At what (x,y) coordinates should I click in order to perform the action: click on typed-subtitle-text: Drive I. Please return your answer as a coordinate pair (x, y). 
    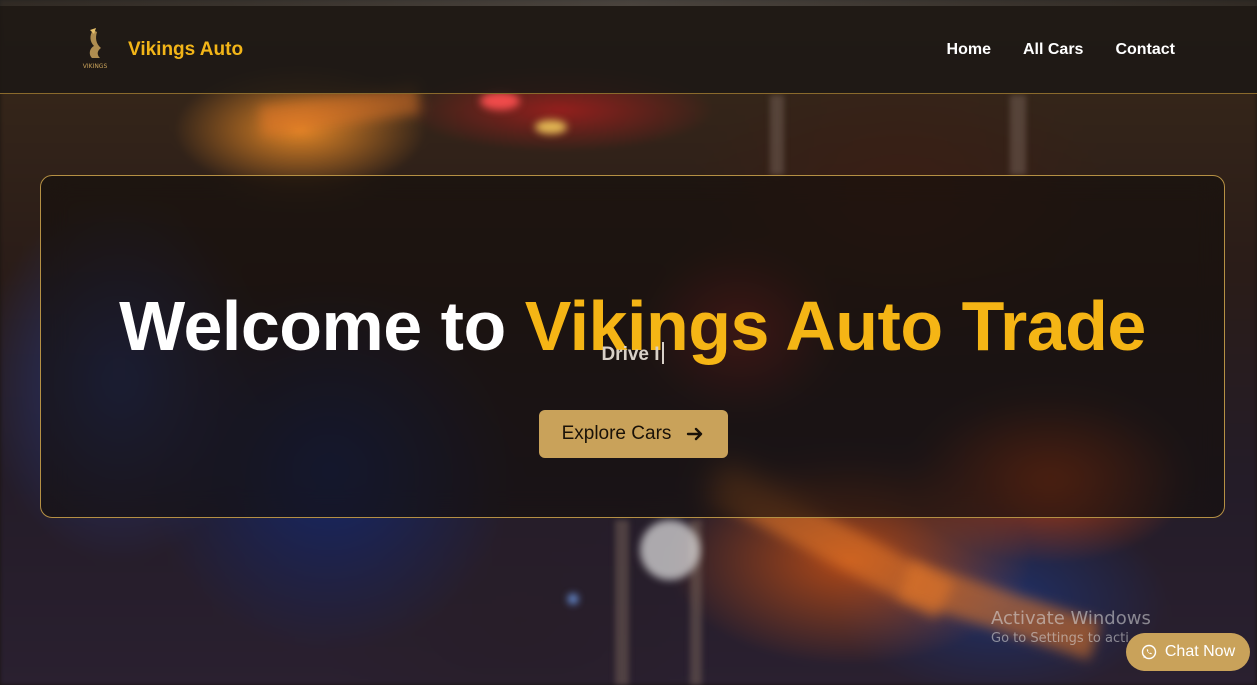
    Looking at the image, I should click on (630, 354).